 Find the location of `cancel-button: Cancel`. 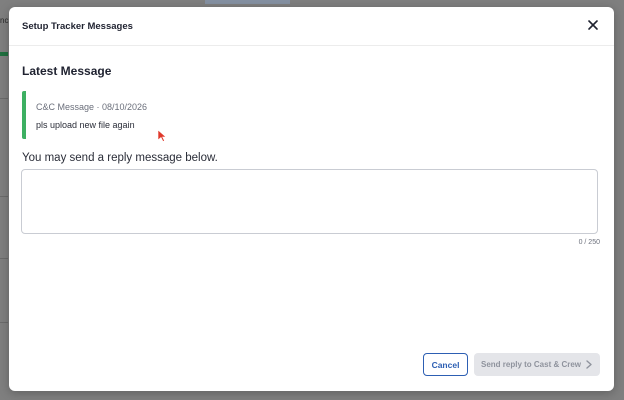

cancel-button: Cancel is located at coordinates (445, 364).